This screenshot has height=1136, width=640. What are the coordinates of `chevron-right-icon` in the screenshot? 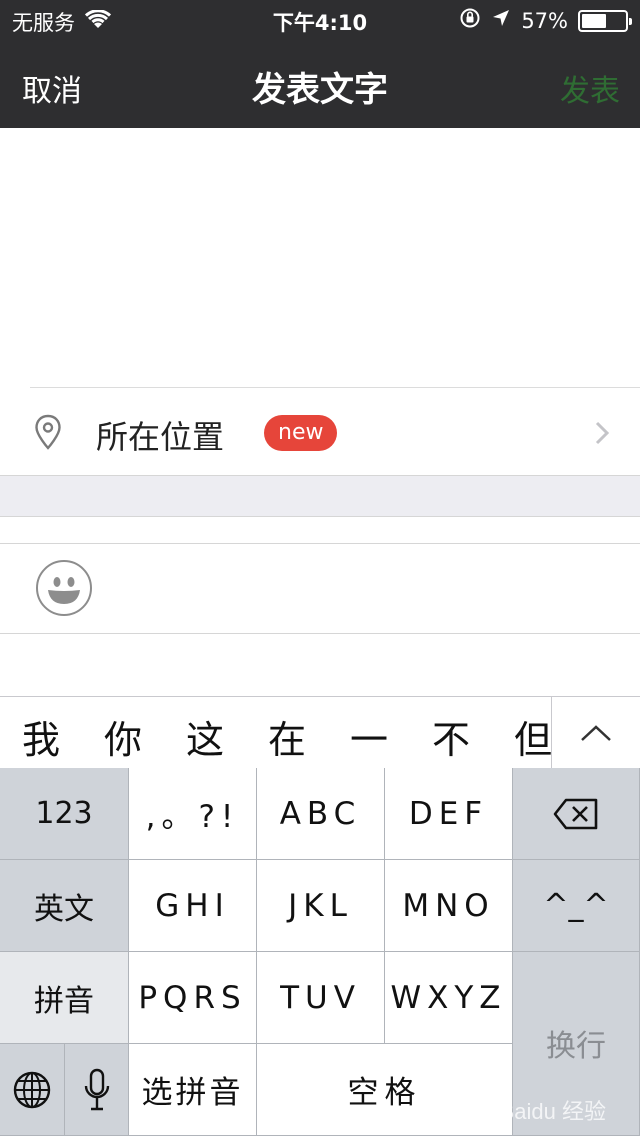 It's located at (602, 435).